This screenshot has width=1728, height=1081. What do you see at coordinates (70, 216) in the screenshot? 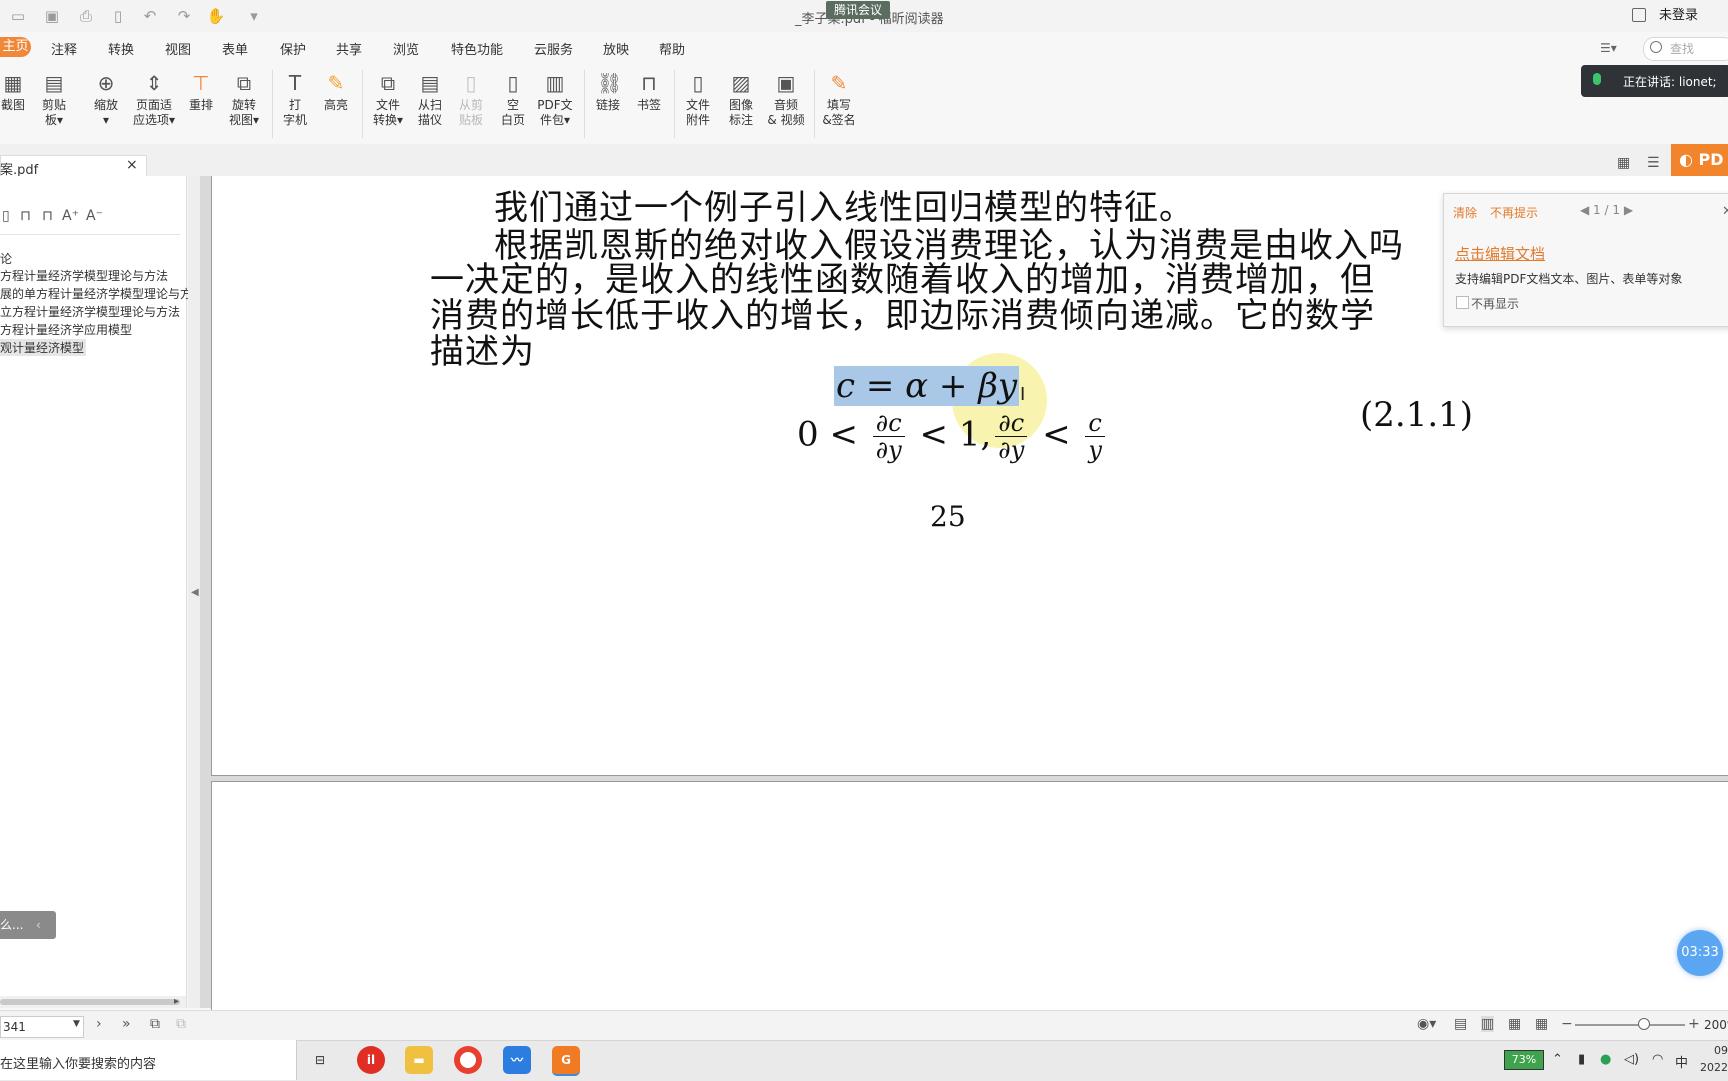
I see `font-increase-icon: A⁺` at bounding box center [70, 216].